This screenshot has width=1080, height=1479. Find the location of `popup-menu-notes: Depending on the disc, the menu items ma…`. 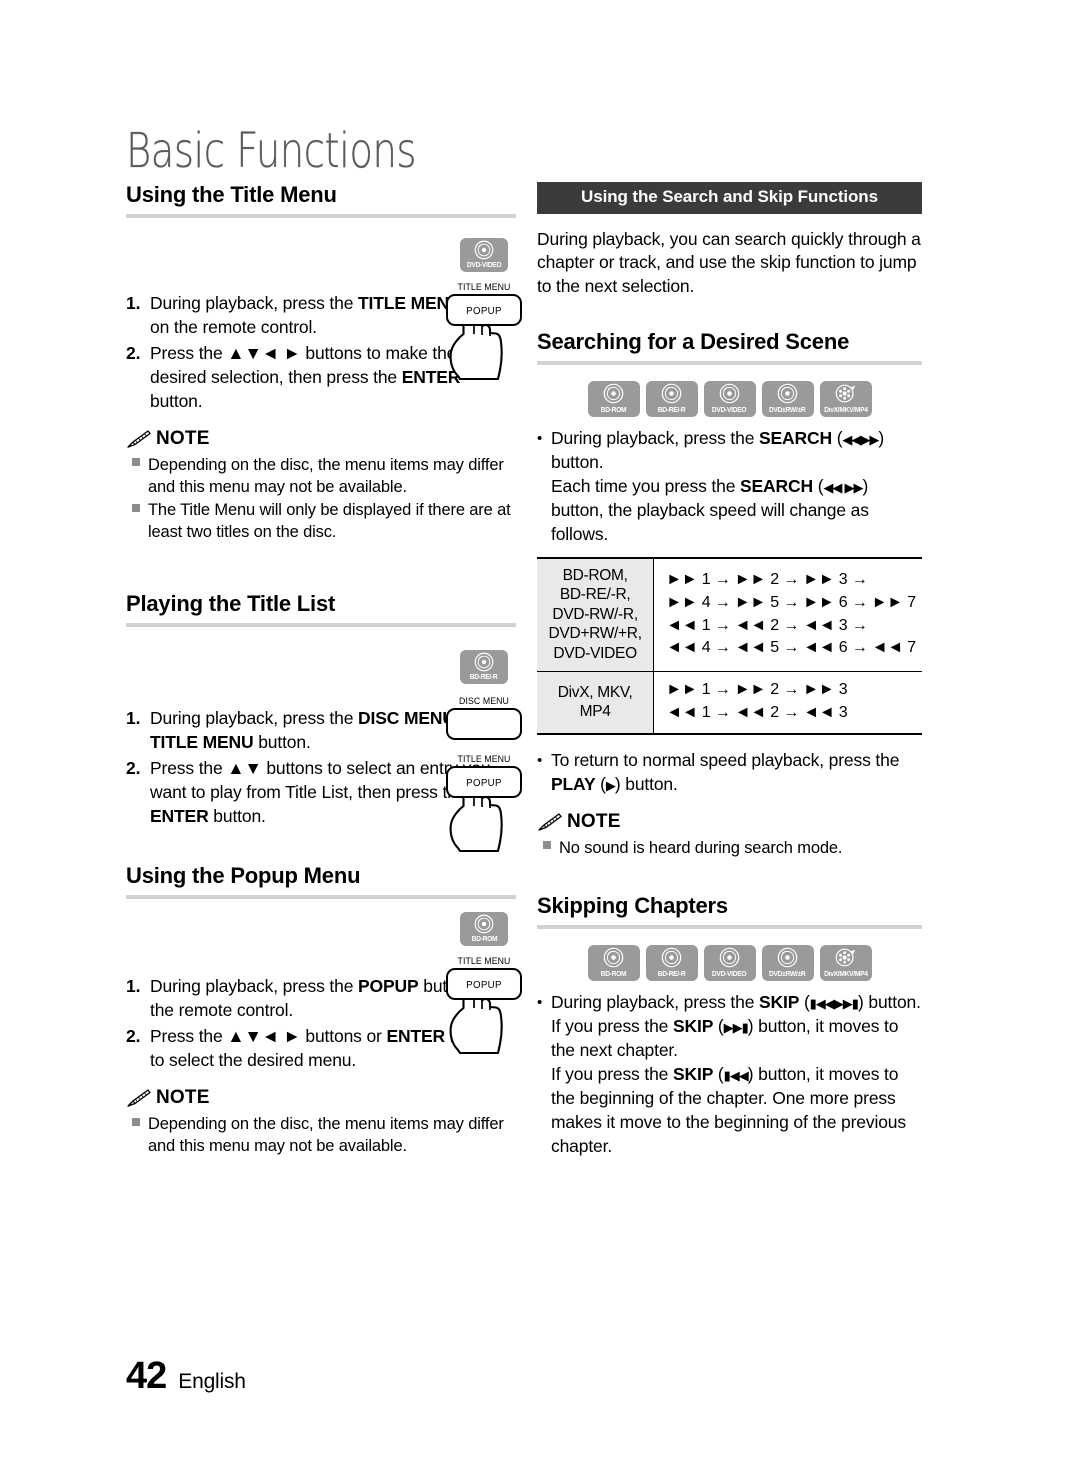

popup-menu-notes: Depending on the disc, the menu items ma… is located at coordinates (321, 1135).